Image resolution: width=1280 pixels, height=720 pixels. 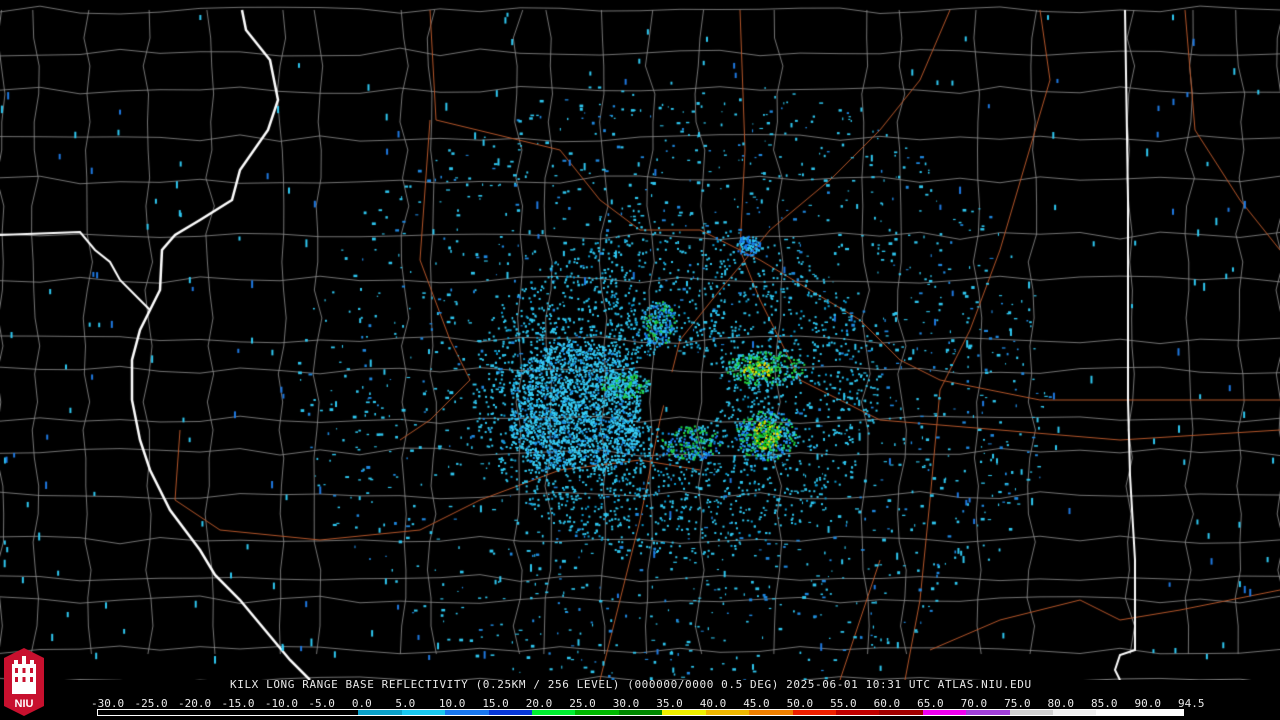 I want to click on reflectivity-colorbar, so click(x=640, y=712).